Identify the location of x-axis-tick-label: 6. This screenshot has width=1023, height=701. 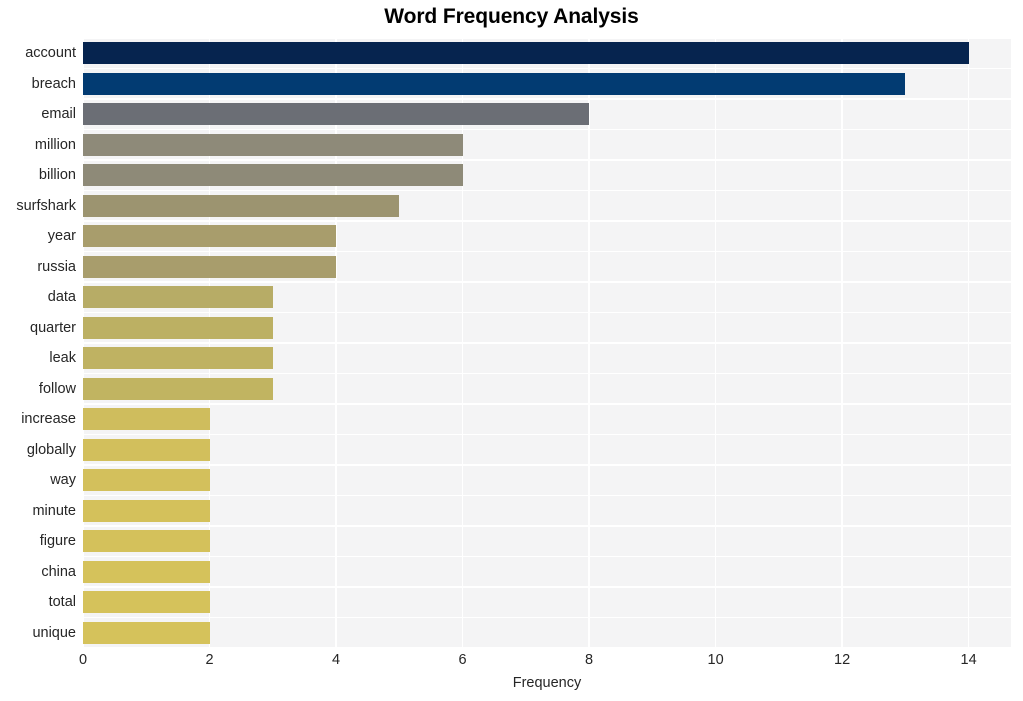
(462, 660).